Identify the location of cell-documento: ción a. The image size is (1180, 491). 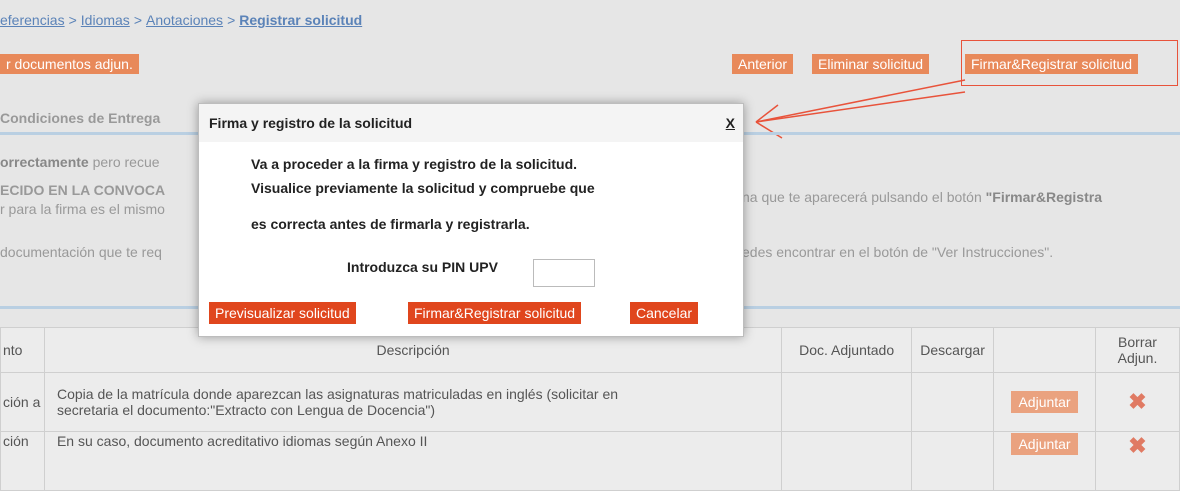
(22, 402).